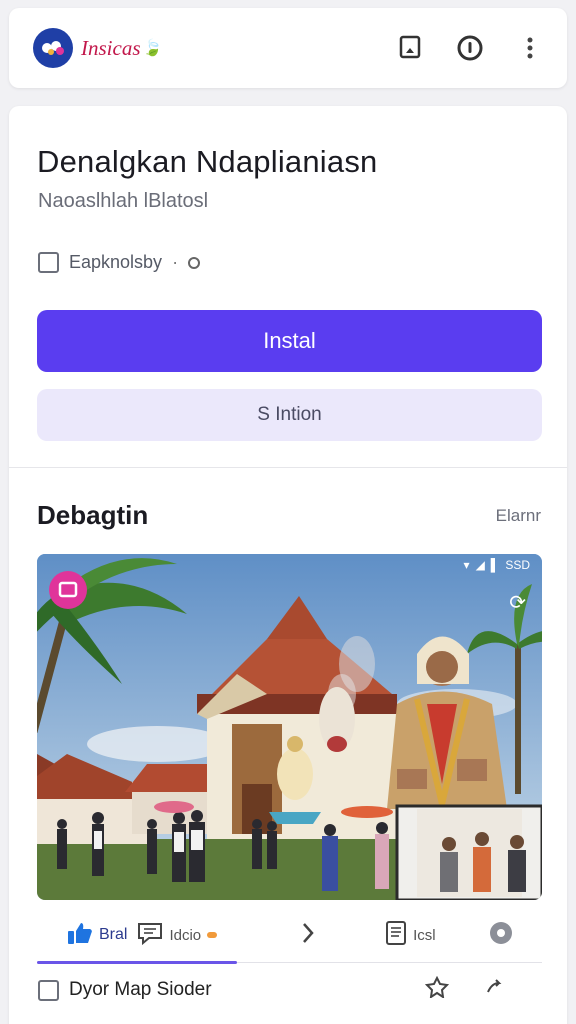  I want to click on battery-icon: ▌, so click(495, 565).